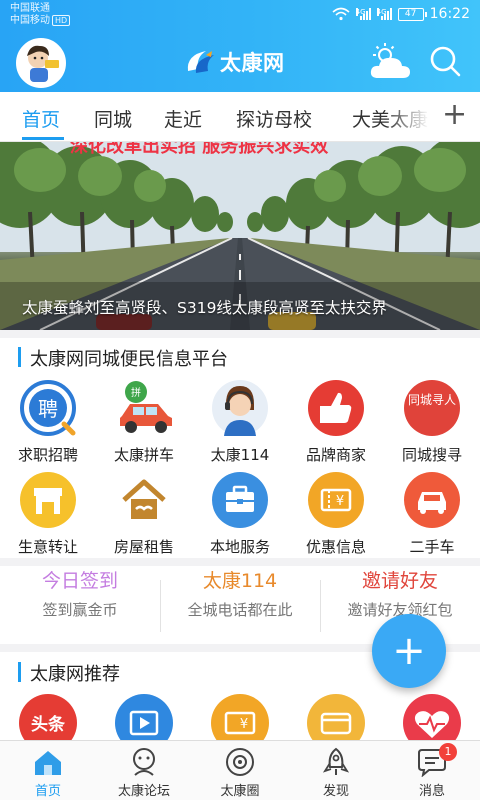 The width and height of the screenshot is (480, 800). I want to click on nav-forum-label: 太康论坛, so click(143, 791).